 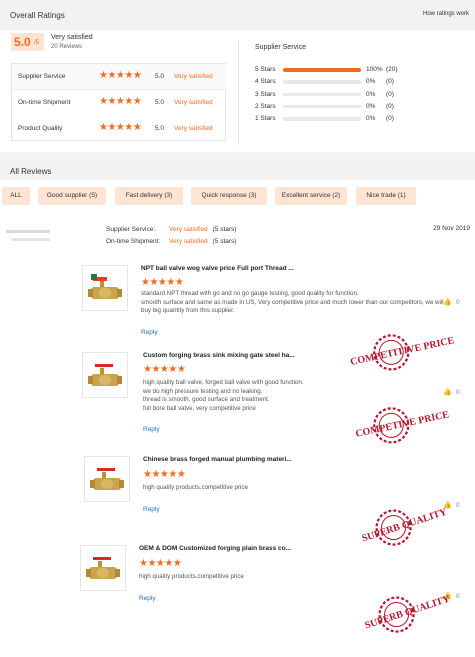 What do you see at coordinates (149, 196) in the screenshot?
I see `filter-fast-delivery: Fast delivery (3)` at bounding box center [149, 196].